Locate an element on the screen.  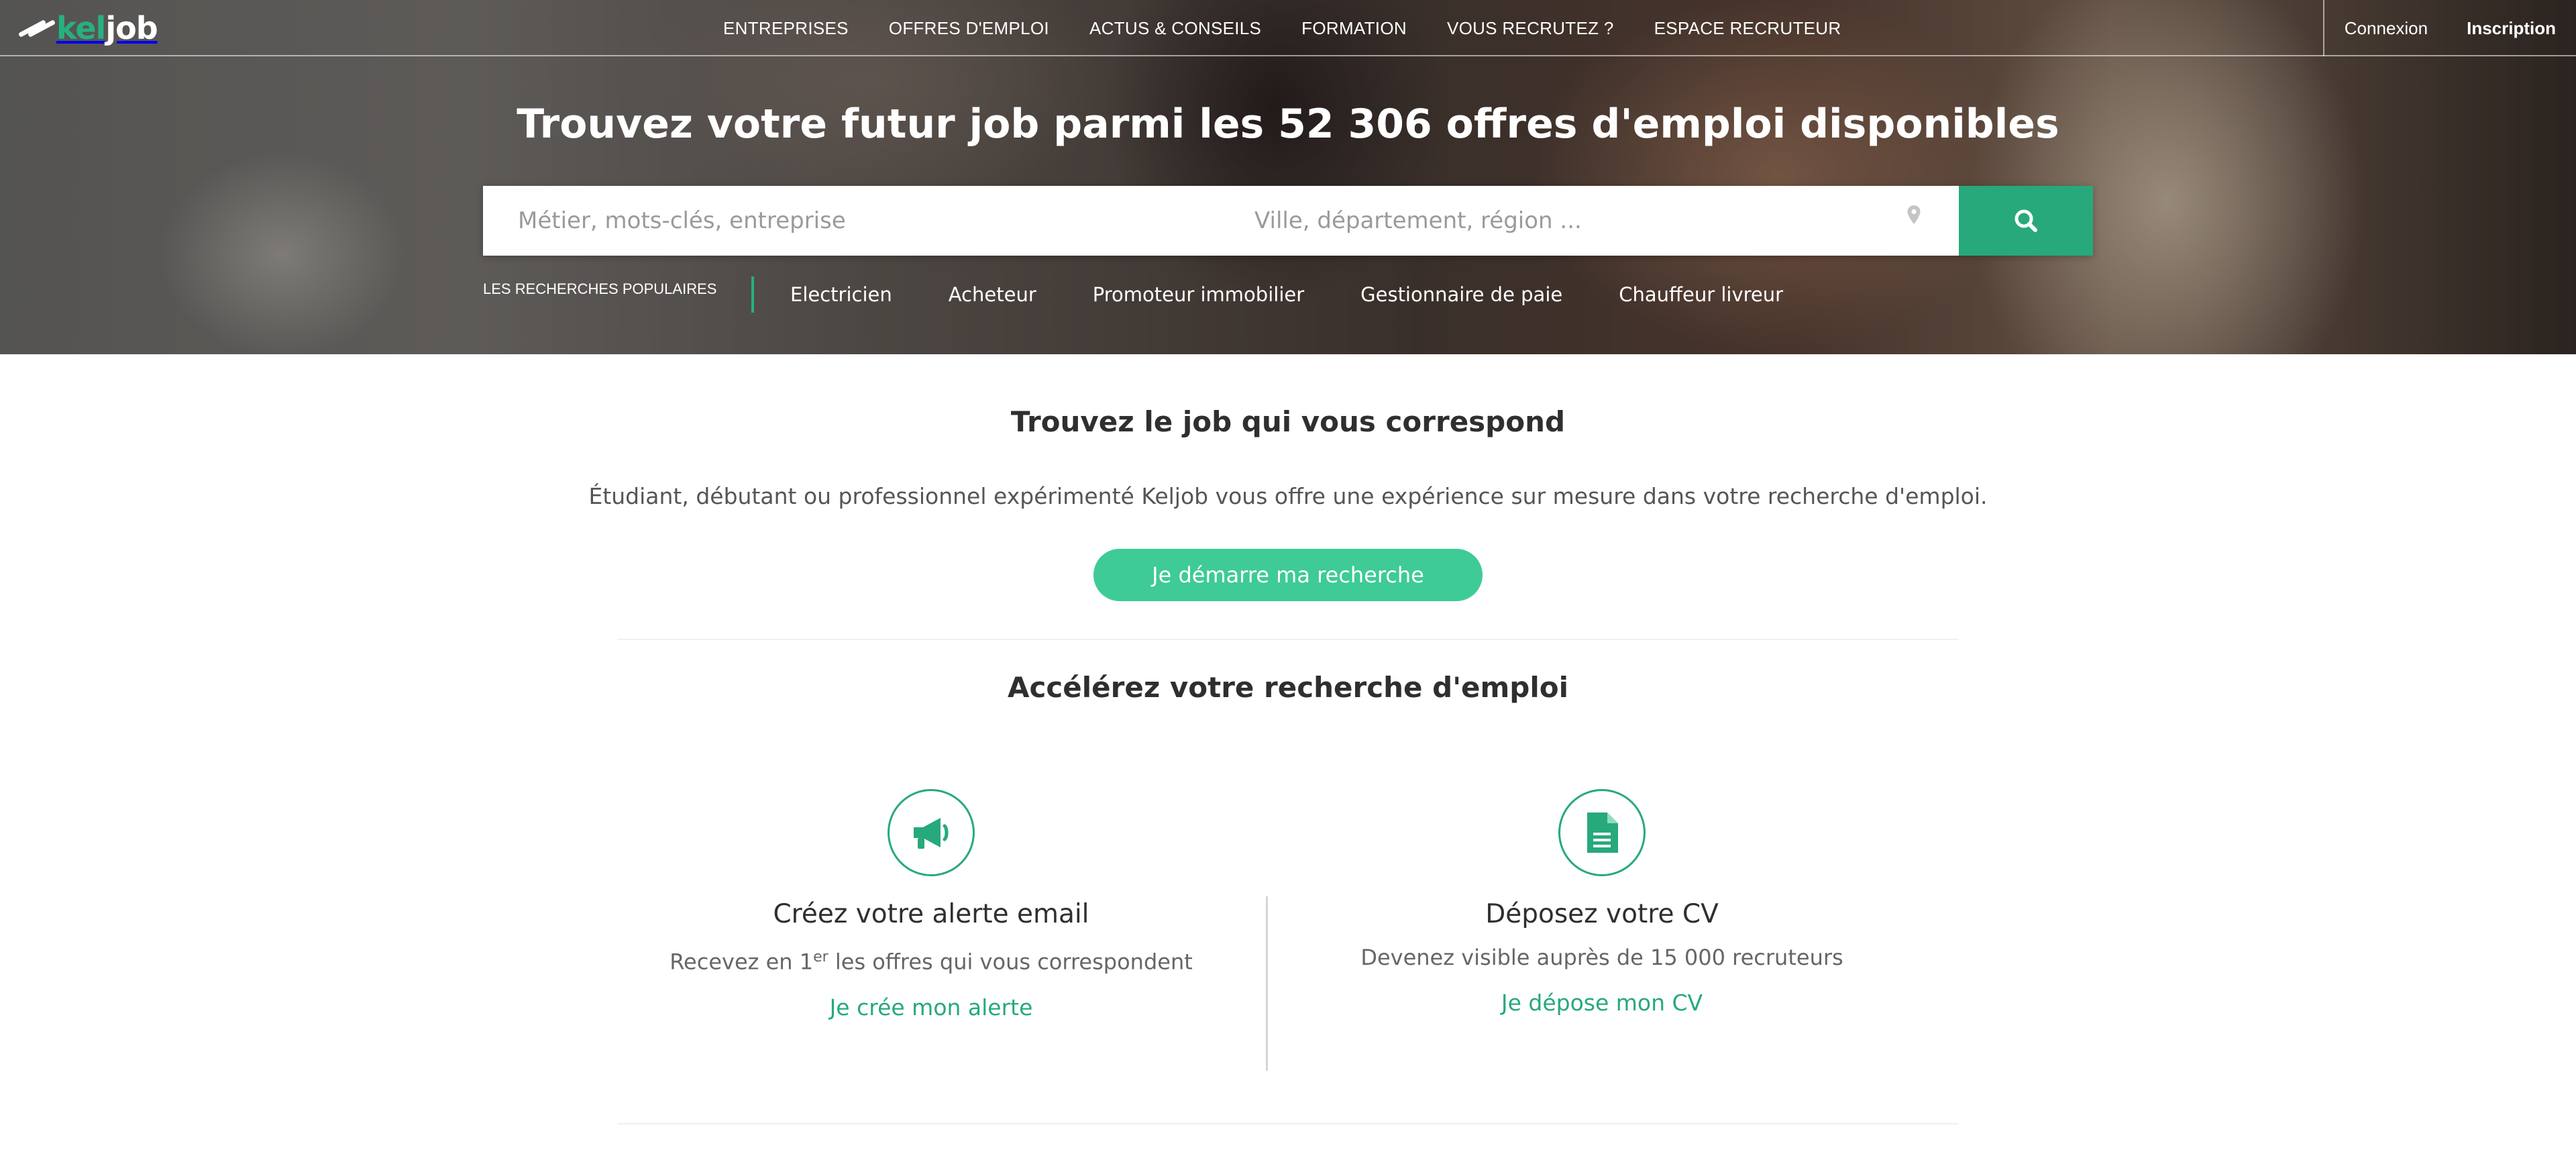
popular-separator is located at coordinates (752, 294).